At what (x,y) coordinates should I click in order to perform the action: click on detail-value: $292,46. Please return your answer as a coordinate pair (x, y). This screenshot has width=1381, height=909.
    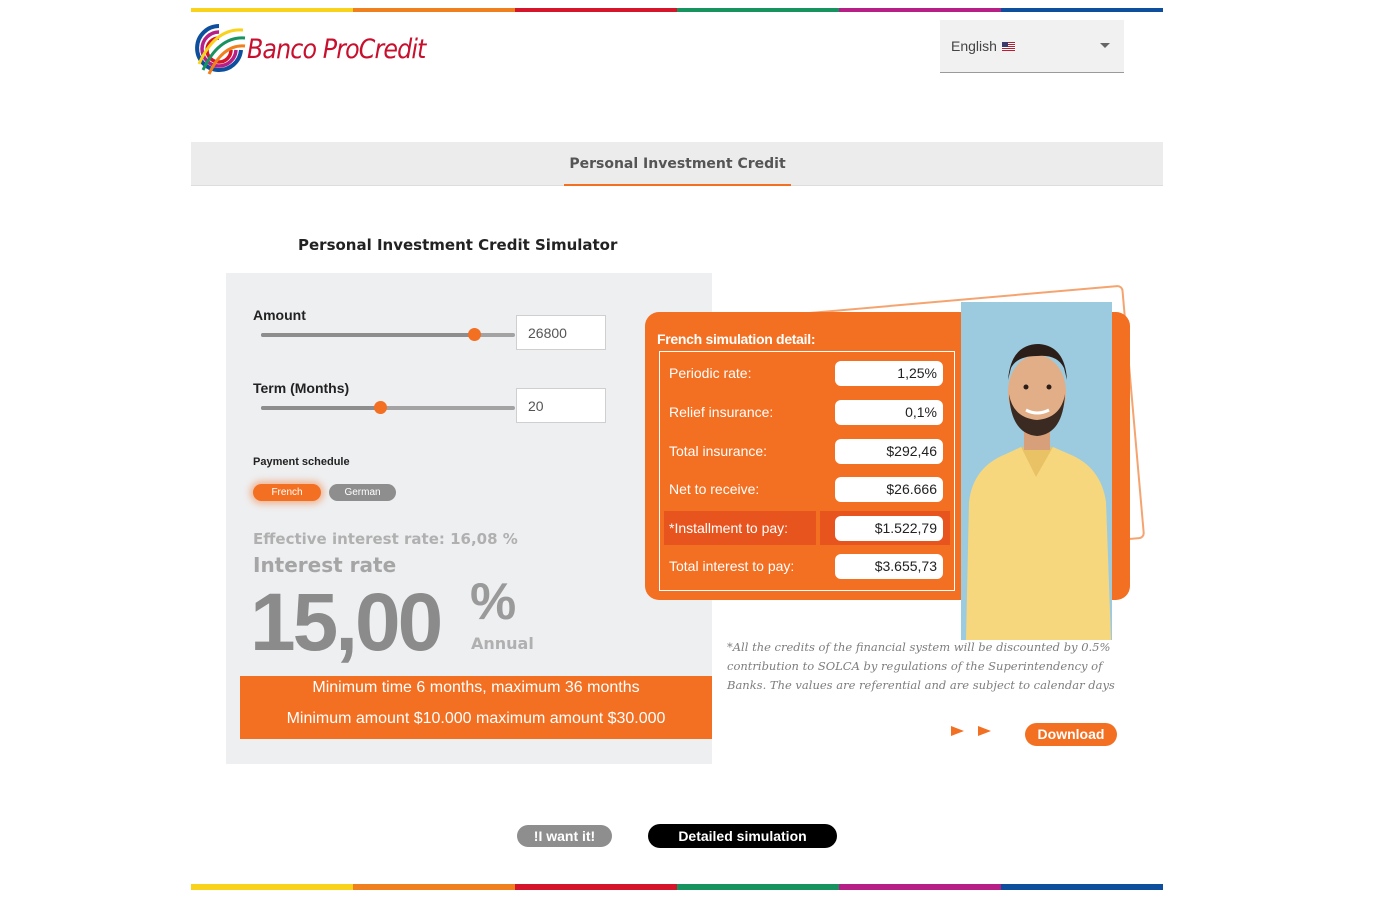
    Looking at the image, I should click on (889, 451).